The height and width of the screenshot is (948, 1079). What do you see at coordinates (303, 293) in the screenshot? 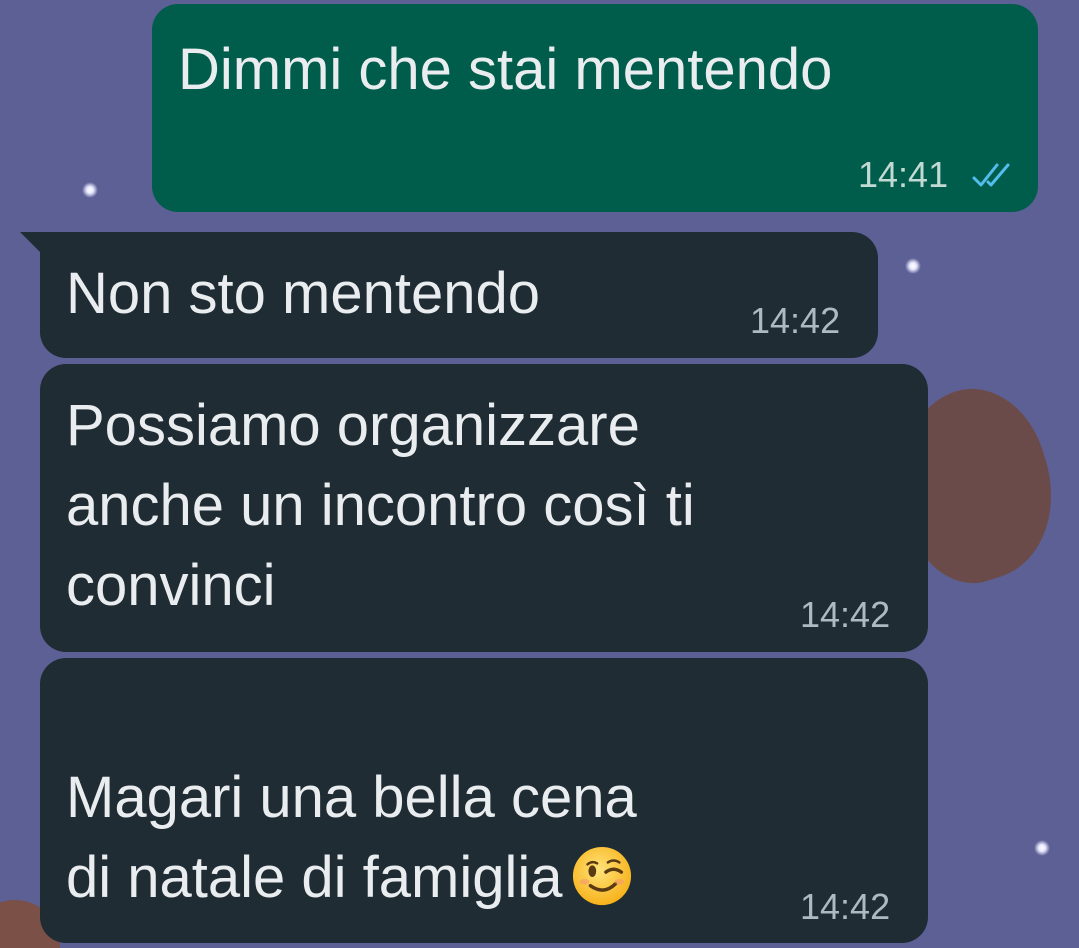
I see `message-text: Non sto mentendo` at bounding box center [303, 293].